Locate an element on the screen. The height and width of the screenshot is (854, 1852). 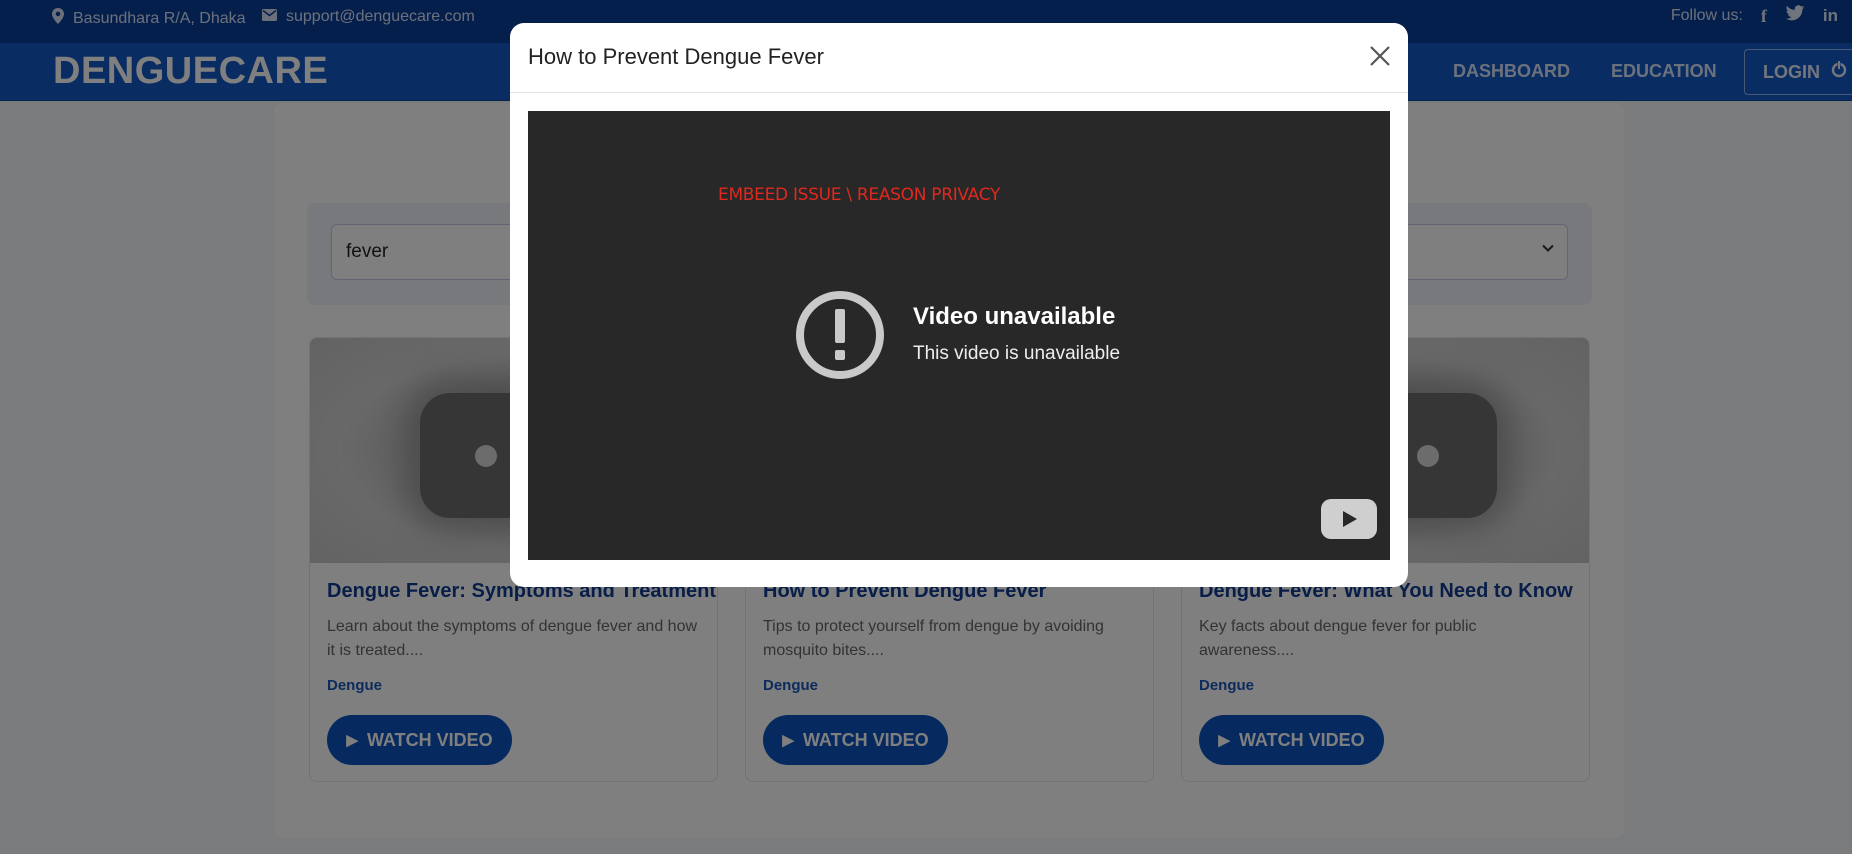
modal-header: How to Prevent Dengue Fever is located at coordinates (959, 58).